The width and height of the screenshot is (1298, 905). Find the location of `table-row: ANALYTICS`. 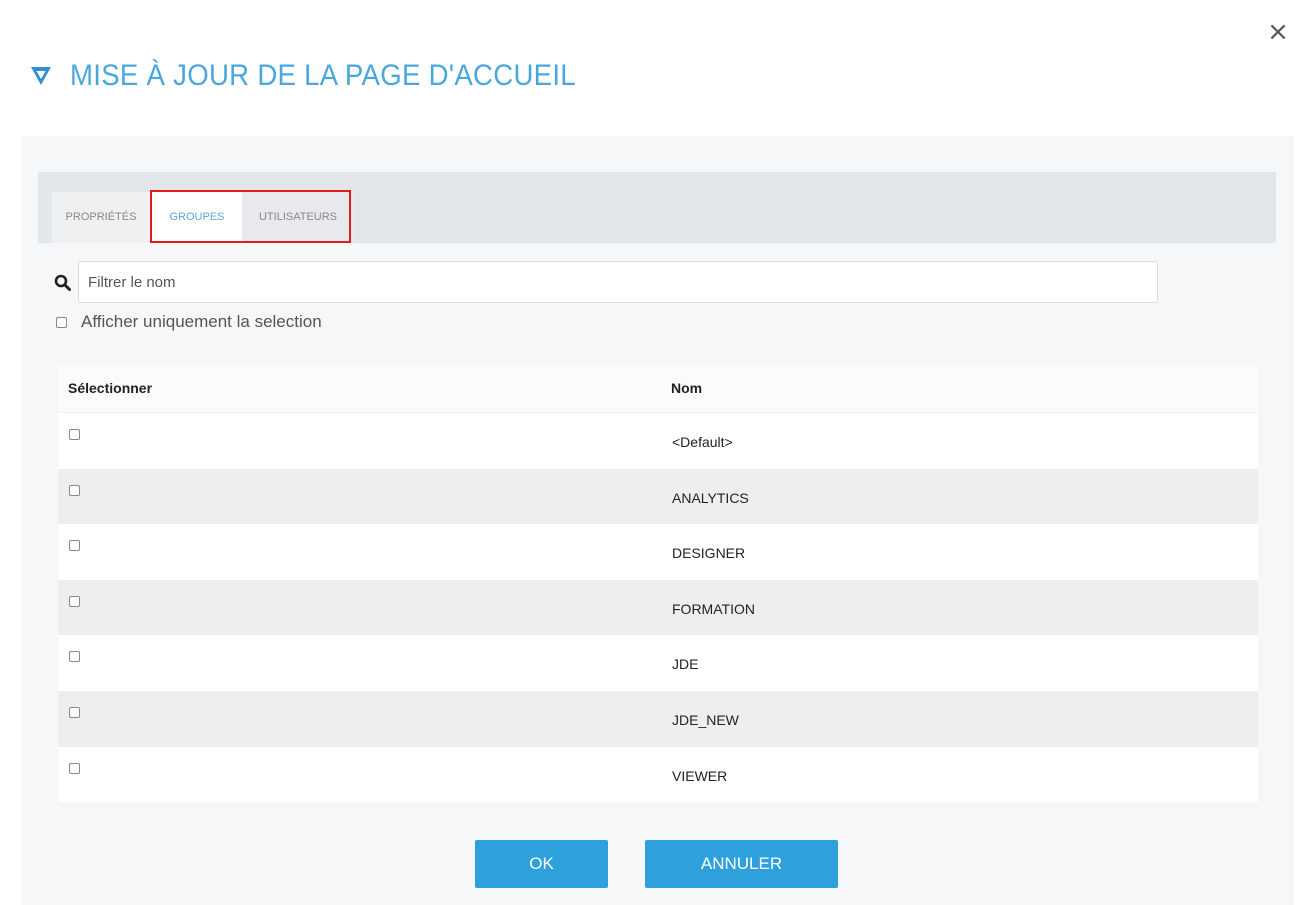

table-row: ANALYTICS is located at coordinates (658, 496).